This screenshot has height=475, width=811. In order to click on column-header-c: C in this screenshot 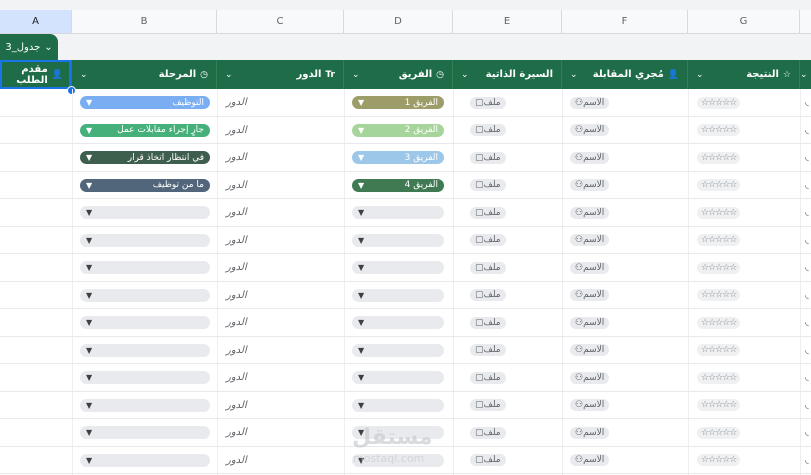, I will do `click(280, 22)`.